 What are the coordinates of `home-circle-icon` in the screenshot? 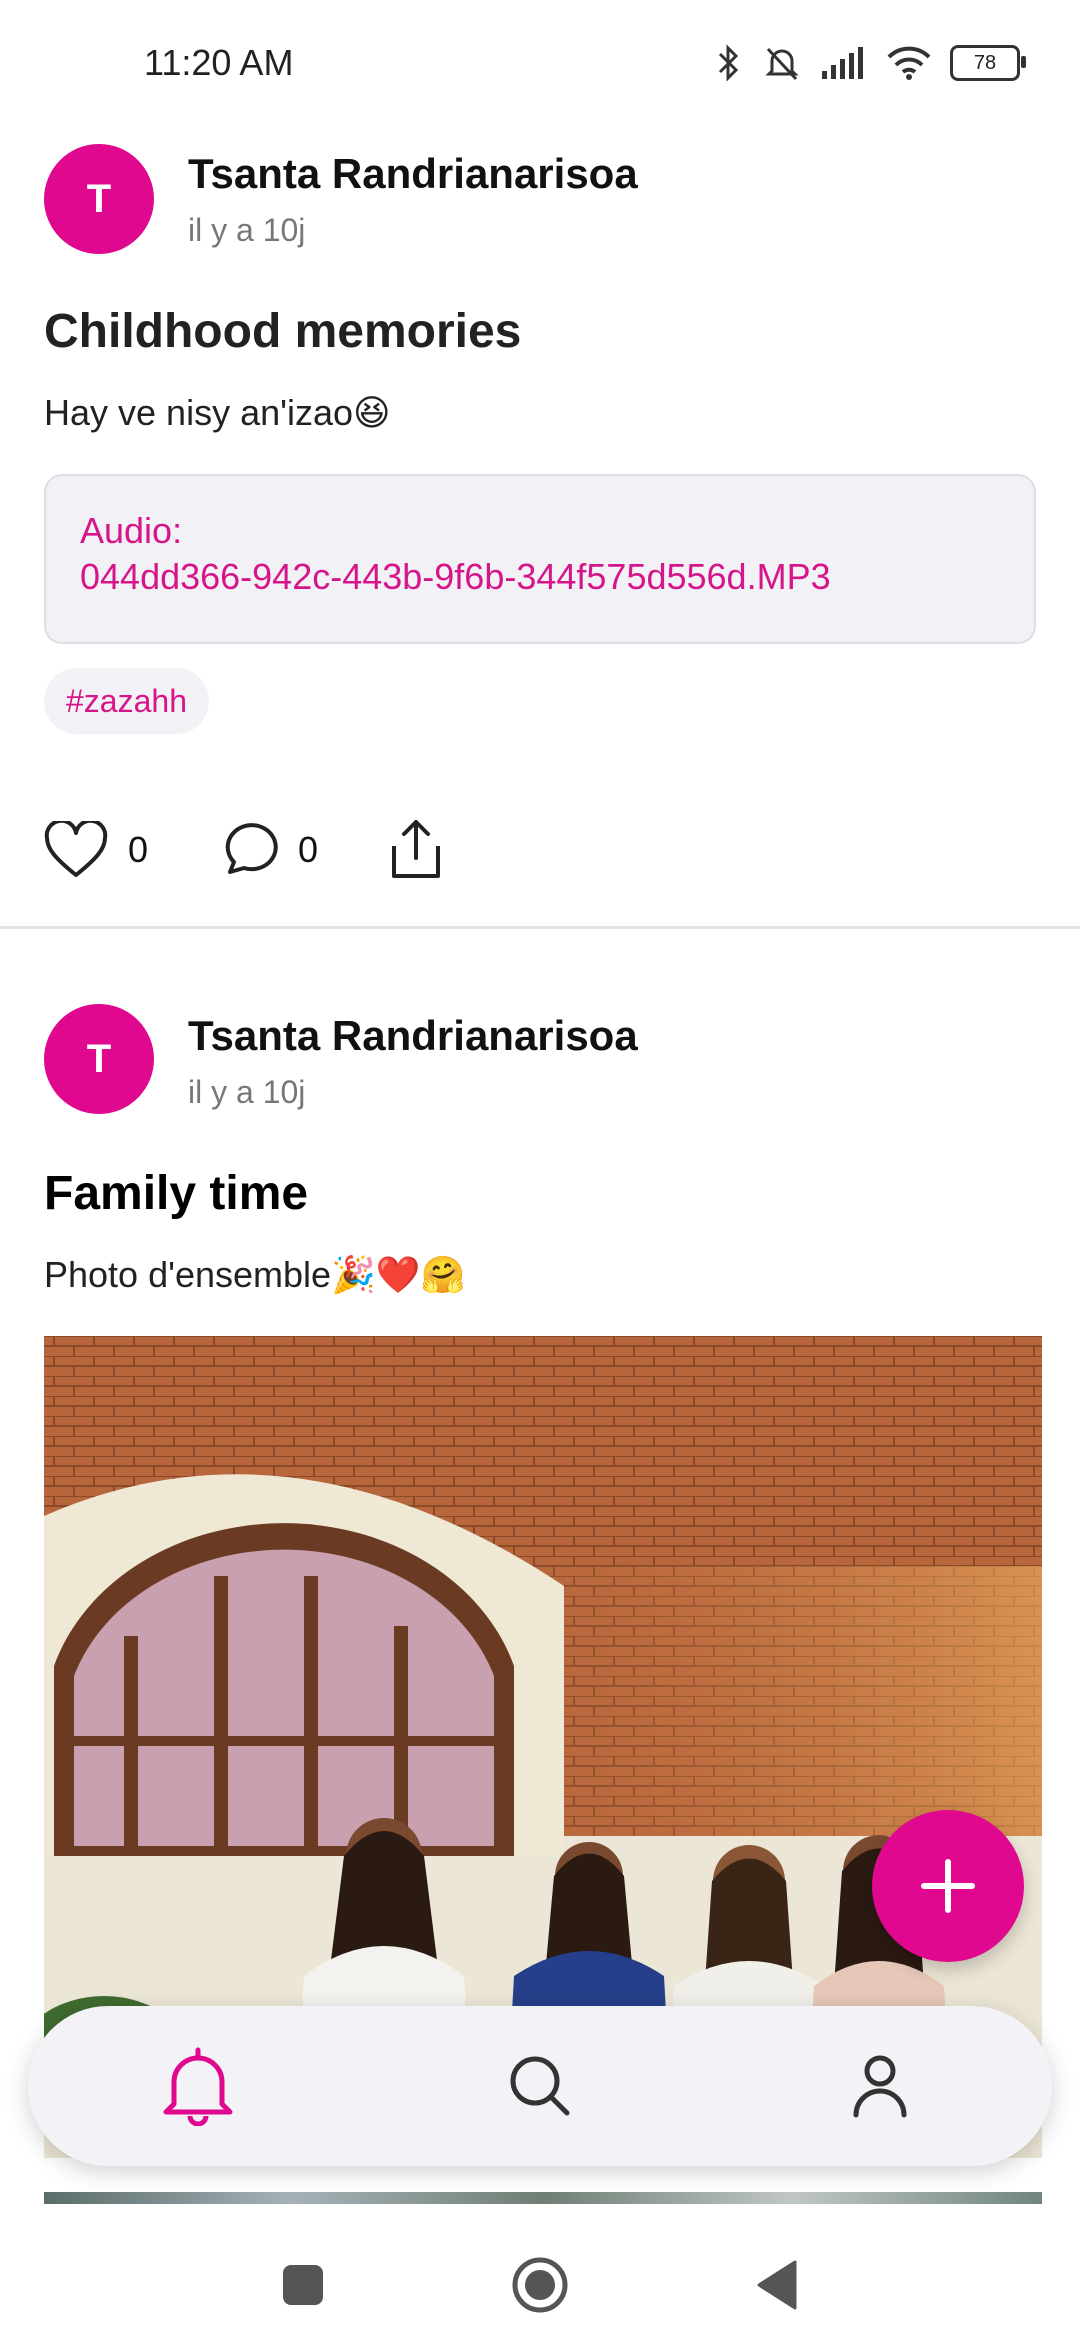 It's located at (540, 2285).